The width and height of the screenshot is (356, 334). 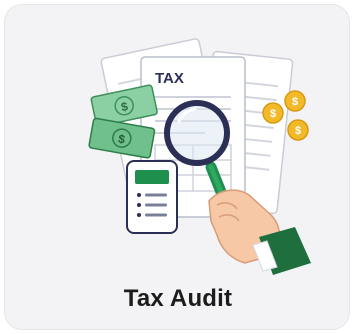 What do you see at coordinates (152, 197) in the screenshot?
I see `calculator-icon` at bounding box center [152, 197].